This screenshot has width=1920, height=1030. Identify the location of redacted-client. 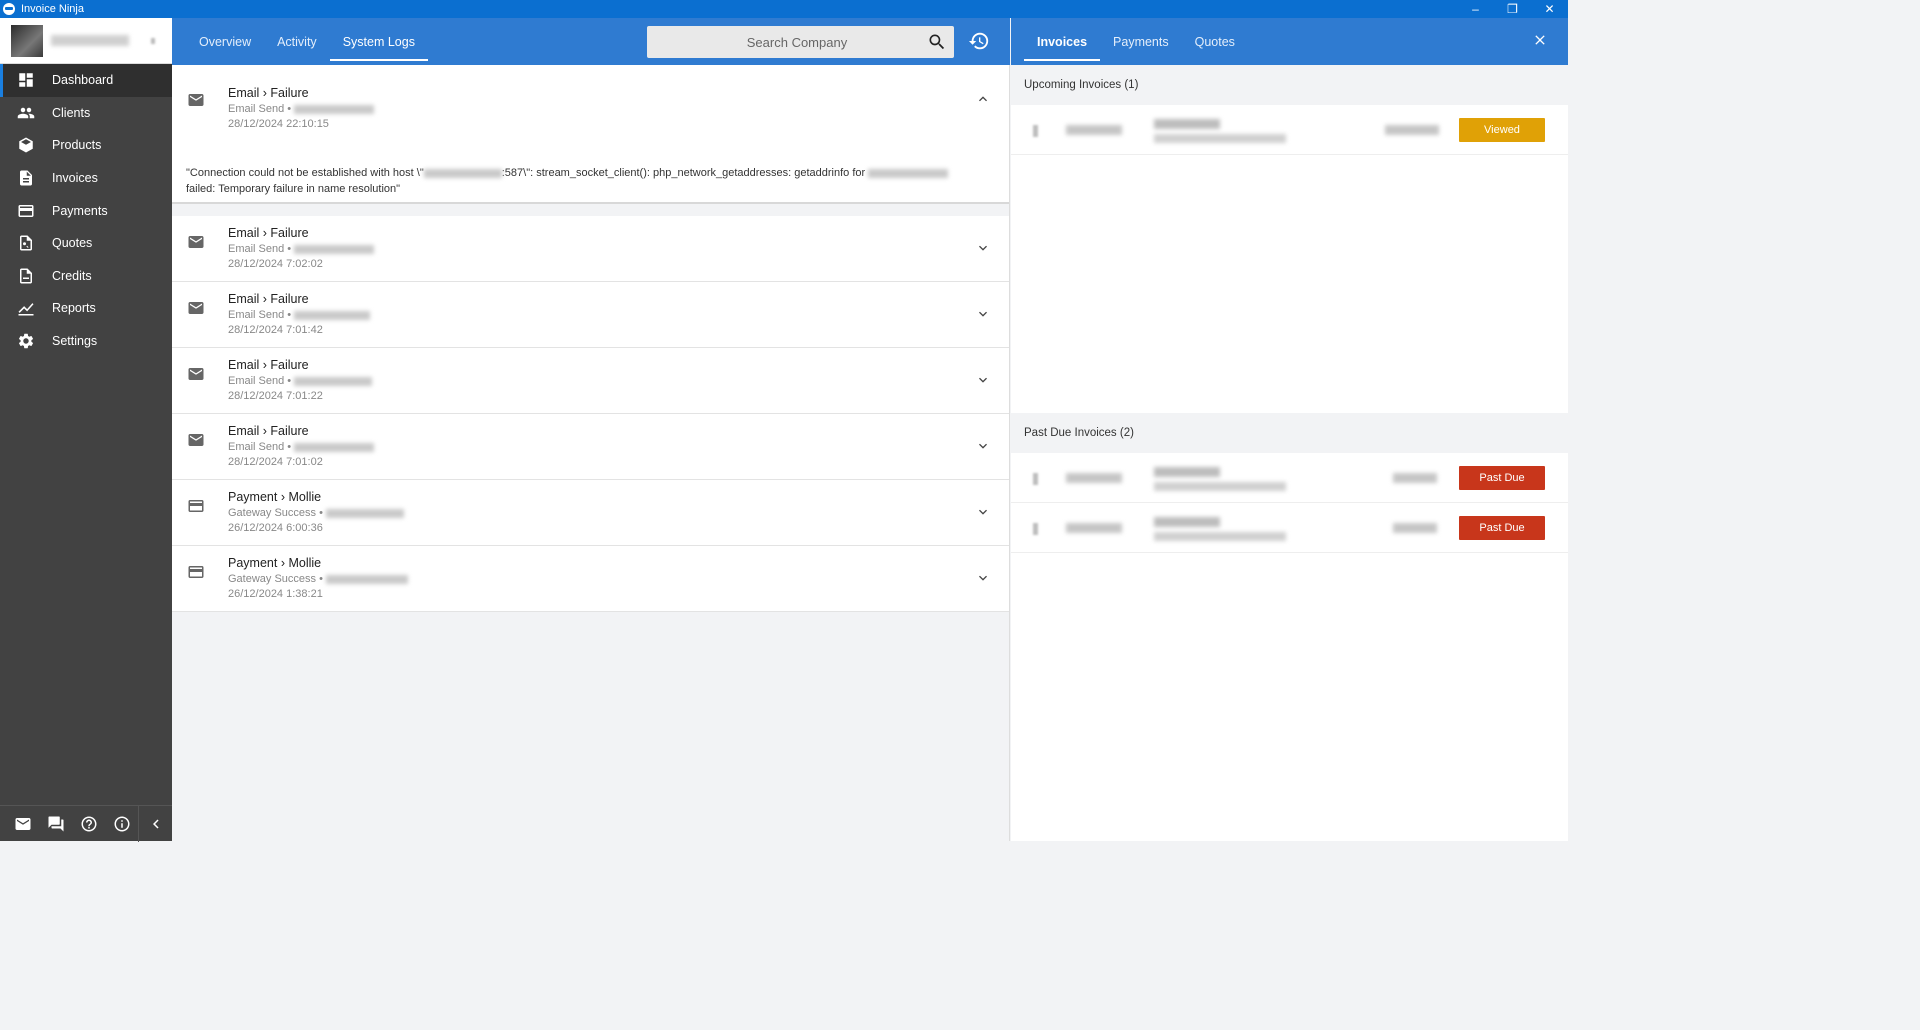
(365, 513).